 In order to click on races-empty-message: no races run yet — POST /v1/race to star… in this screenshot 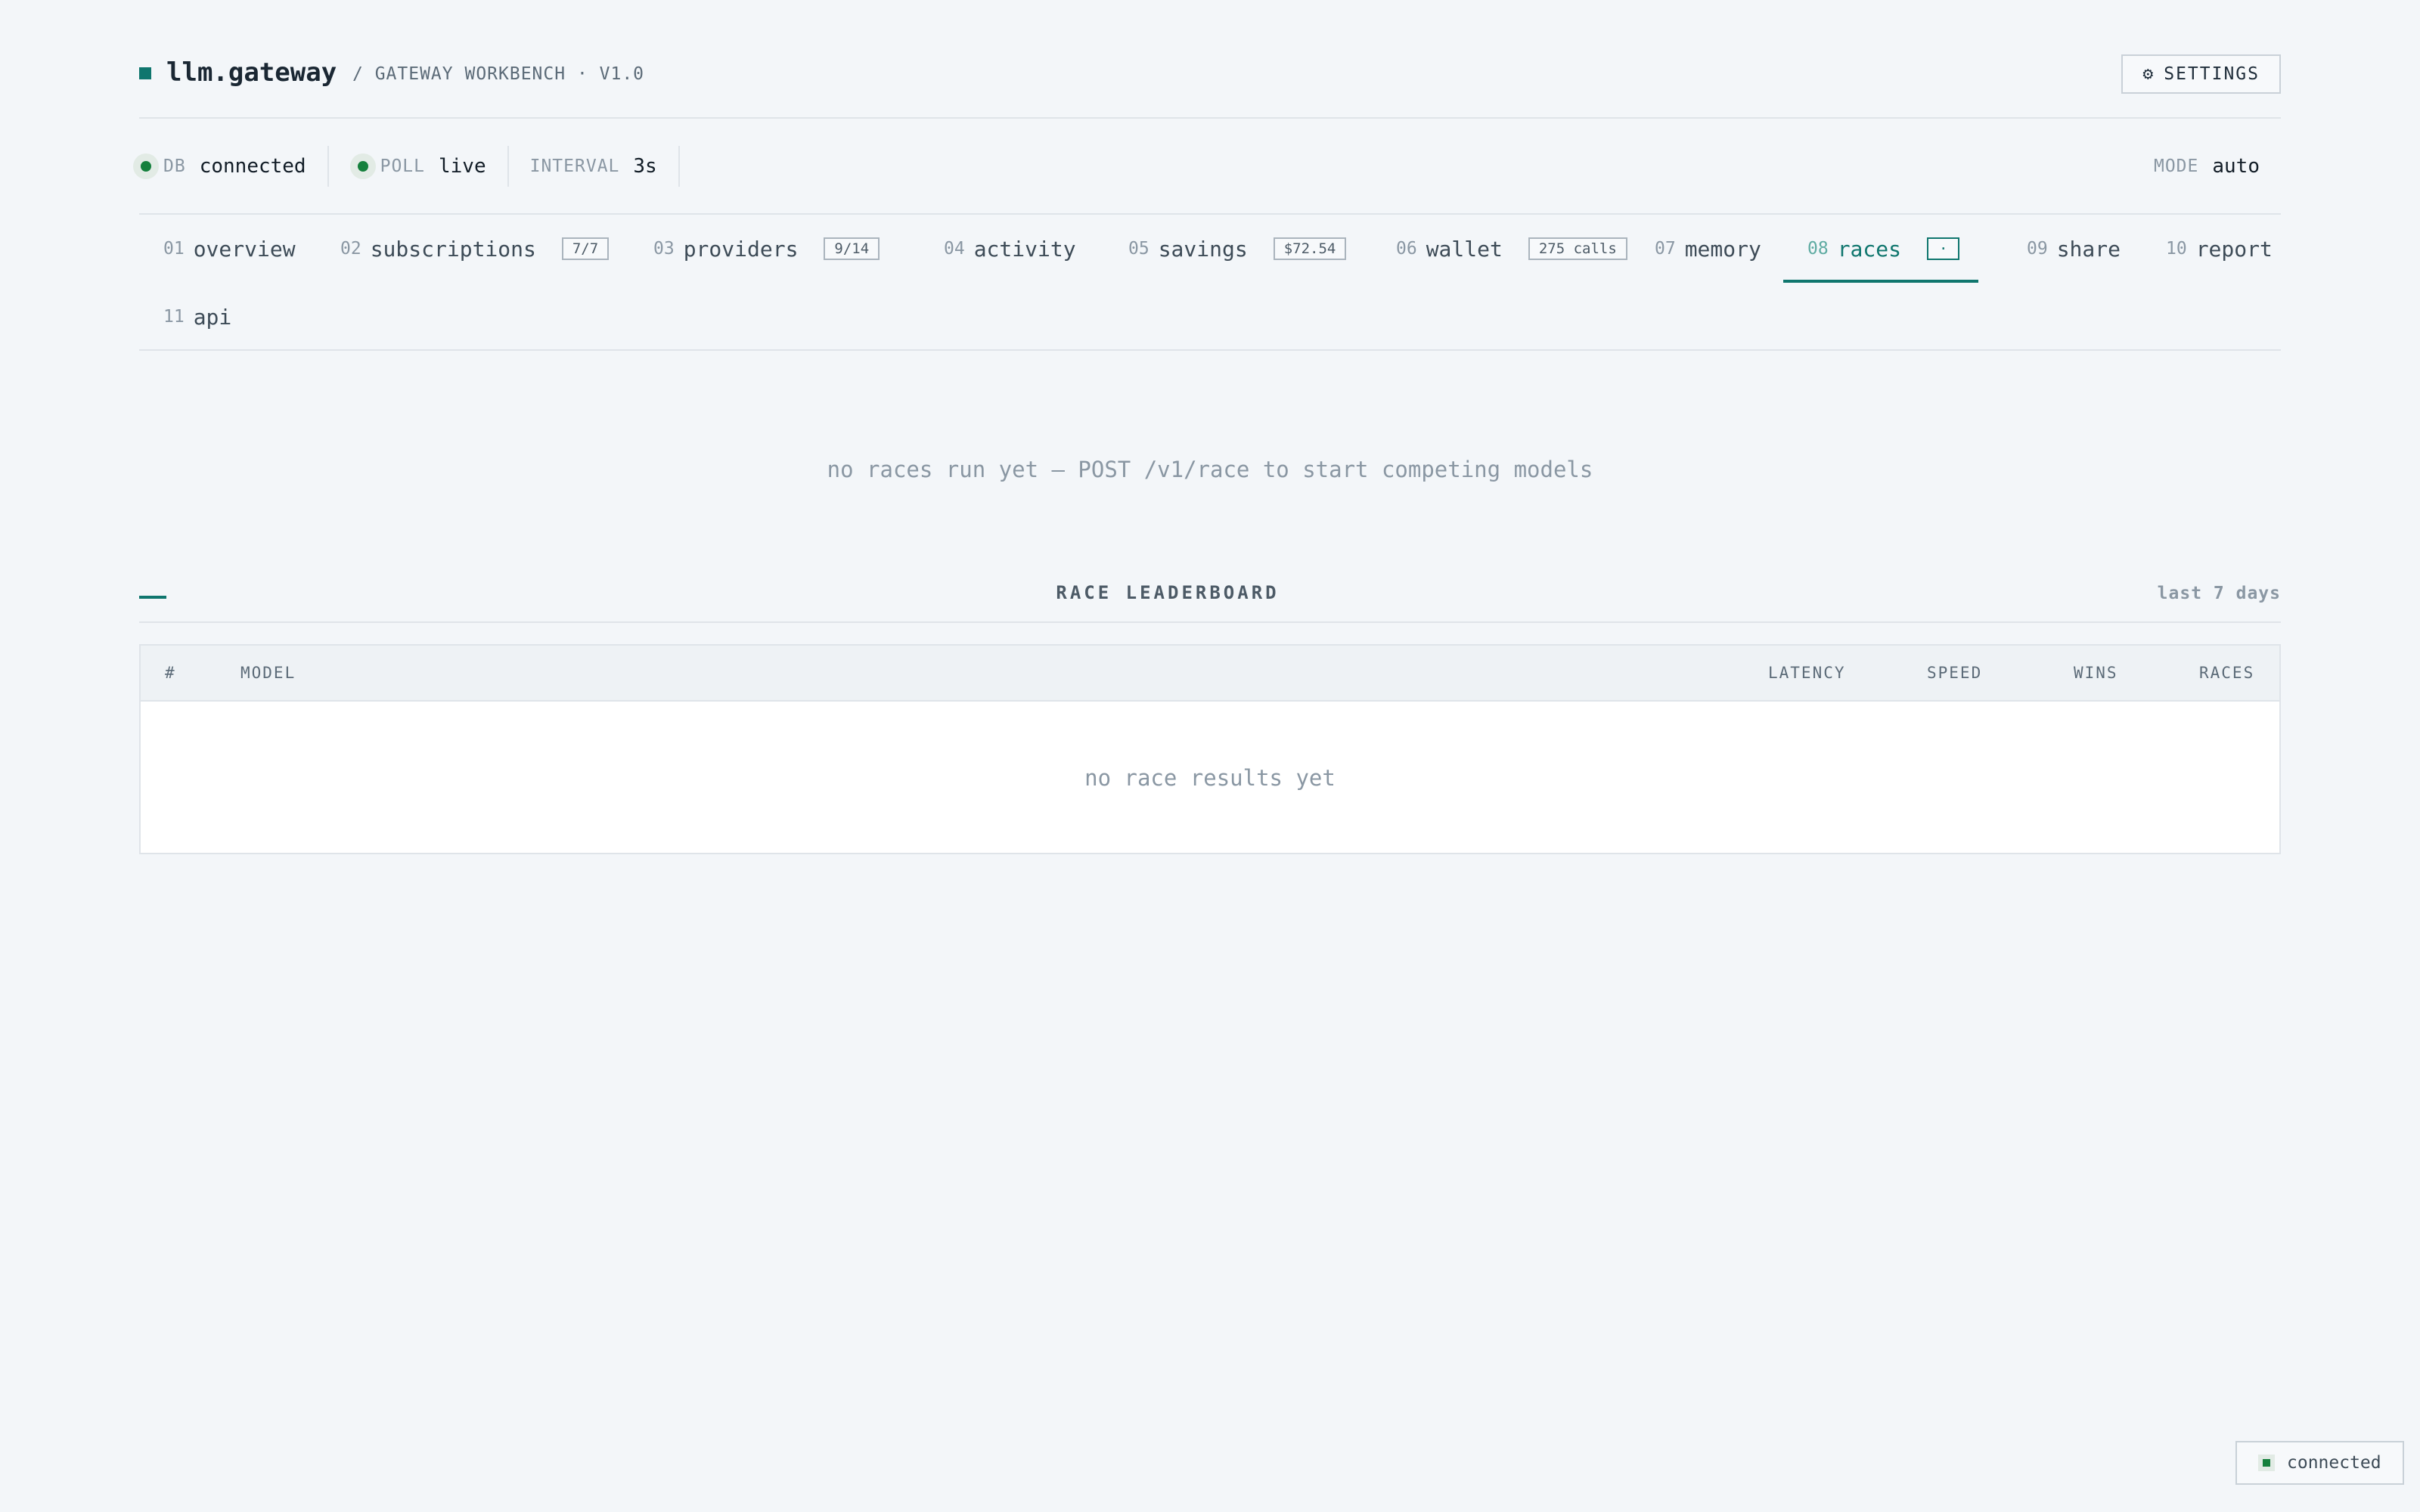, I will do `click(1210, 469)`.